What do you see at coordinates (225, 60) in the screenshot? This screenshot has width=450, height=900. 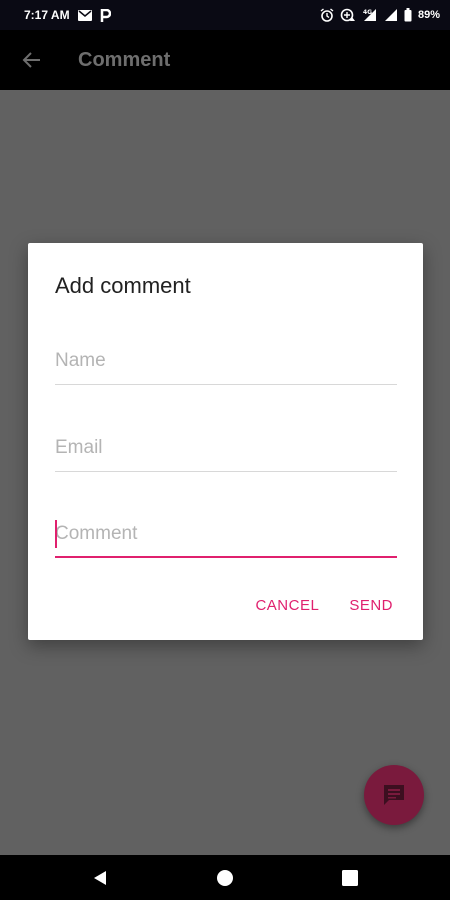 I see `app-bar: Comment` at bounding box center [225, 60].